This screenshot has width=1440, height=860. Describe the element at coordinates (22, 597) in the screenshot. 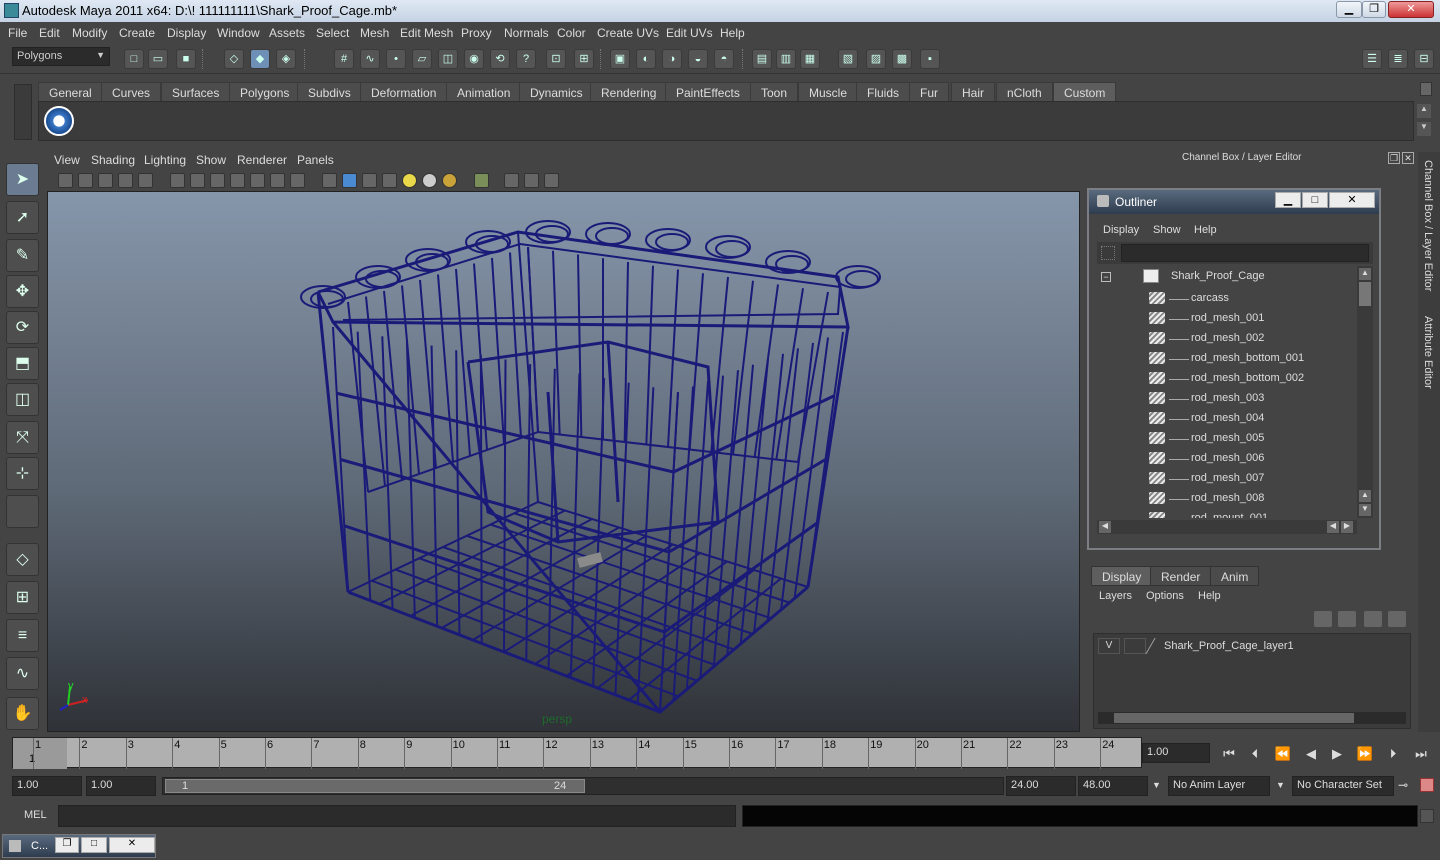

I see `four-view-layout-icon: ⊞` at that location.